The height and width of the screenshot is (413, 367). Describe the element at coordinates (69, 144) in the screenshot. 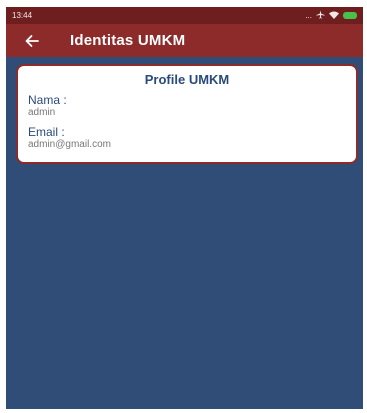

I see `email-value: admin@gmail.com` at that location.